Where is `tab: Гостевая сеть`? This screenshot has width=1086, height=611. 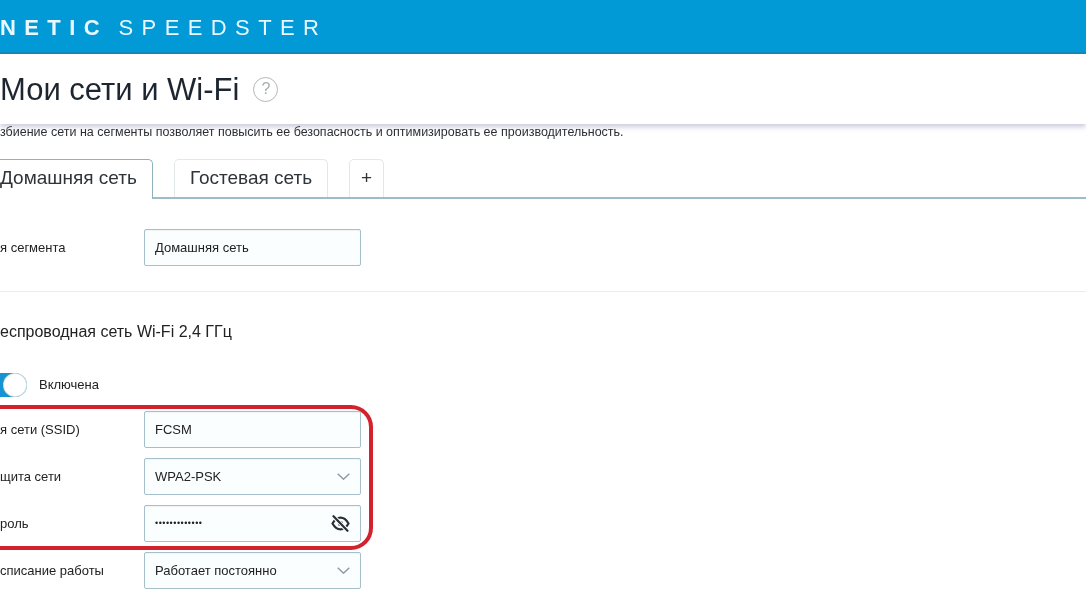
tab: Гостевая сеть is located at coordinates (251, 178).